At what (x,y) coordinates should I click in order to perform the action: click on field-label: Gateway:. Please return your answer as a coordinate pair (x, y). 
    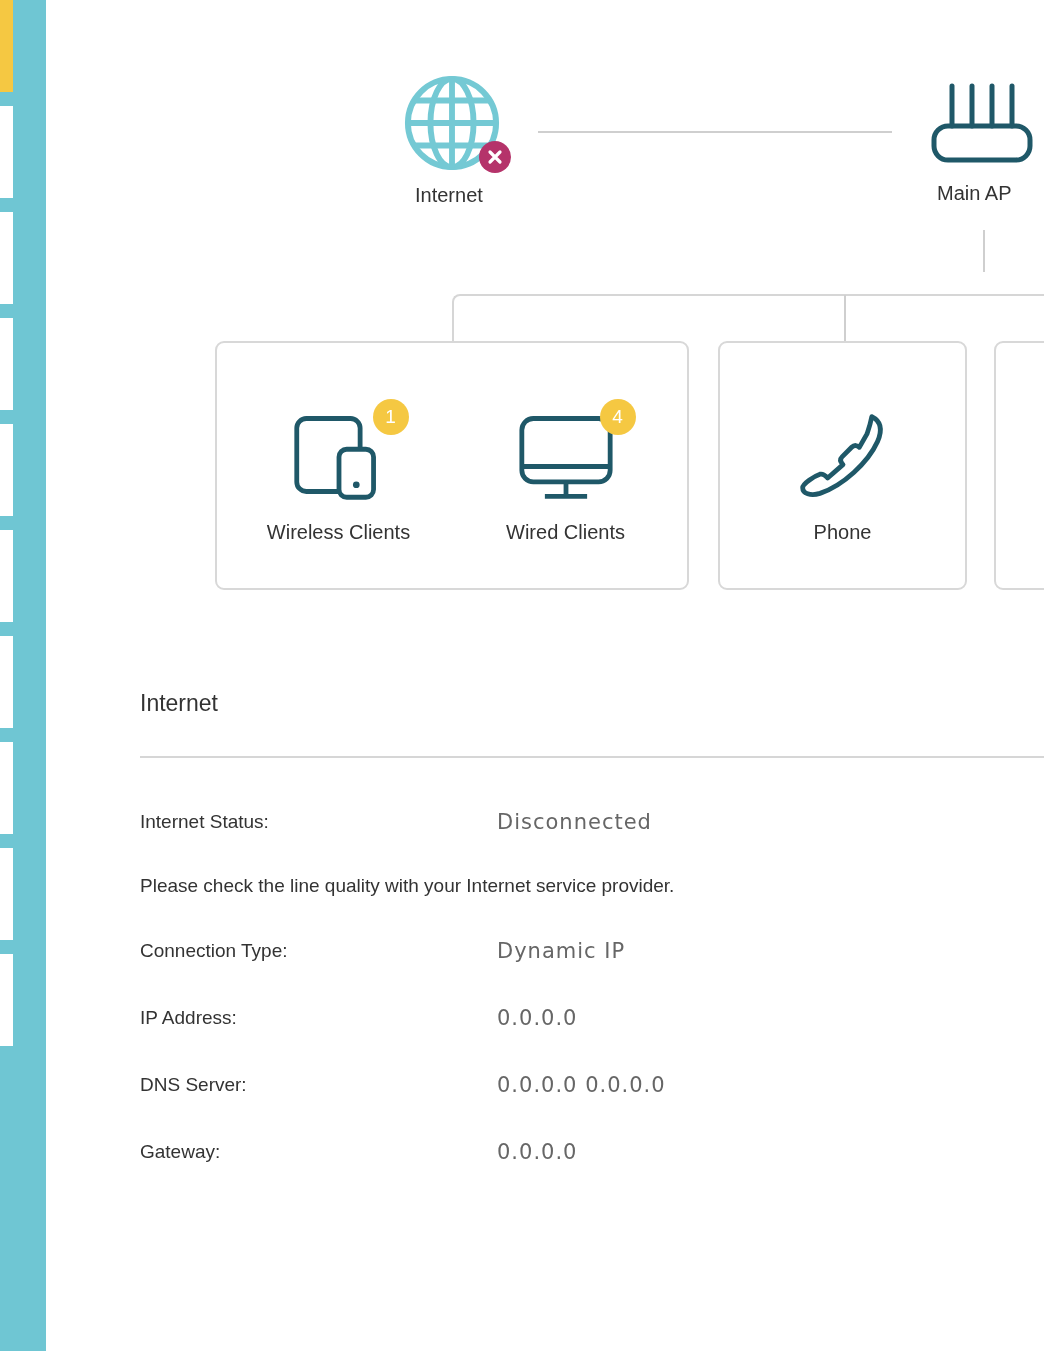
    Looking at the image, I should click on (181, 1151).